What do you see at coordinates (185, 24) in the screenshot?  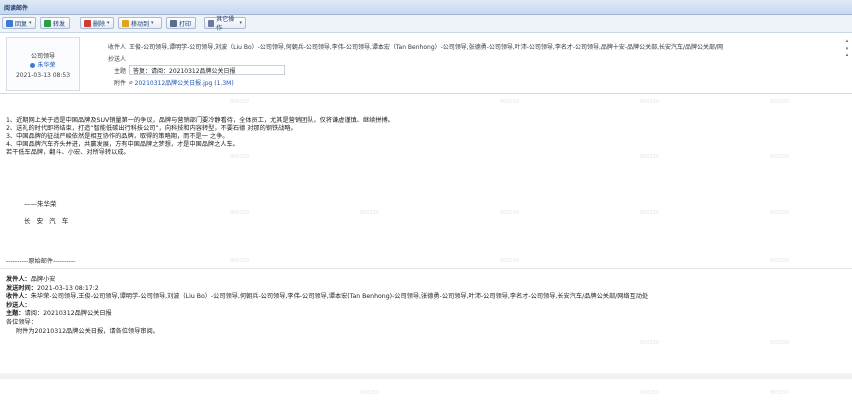 I see `print-label: 打印` at bounding box center [185, 24].